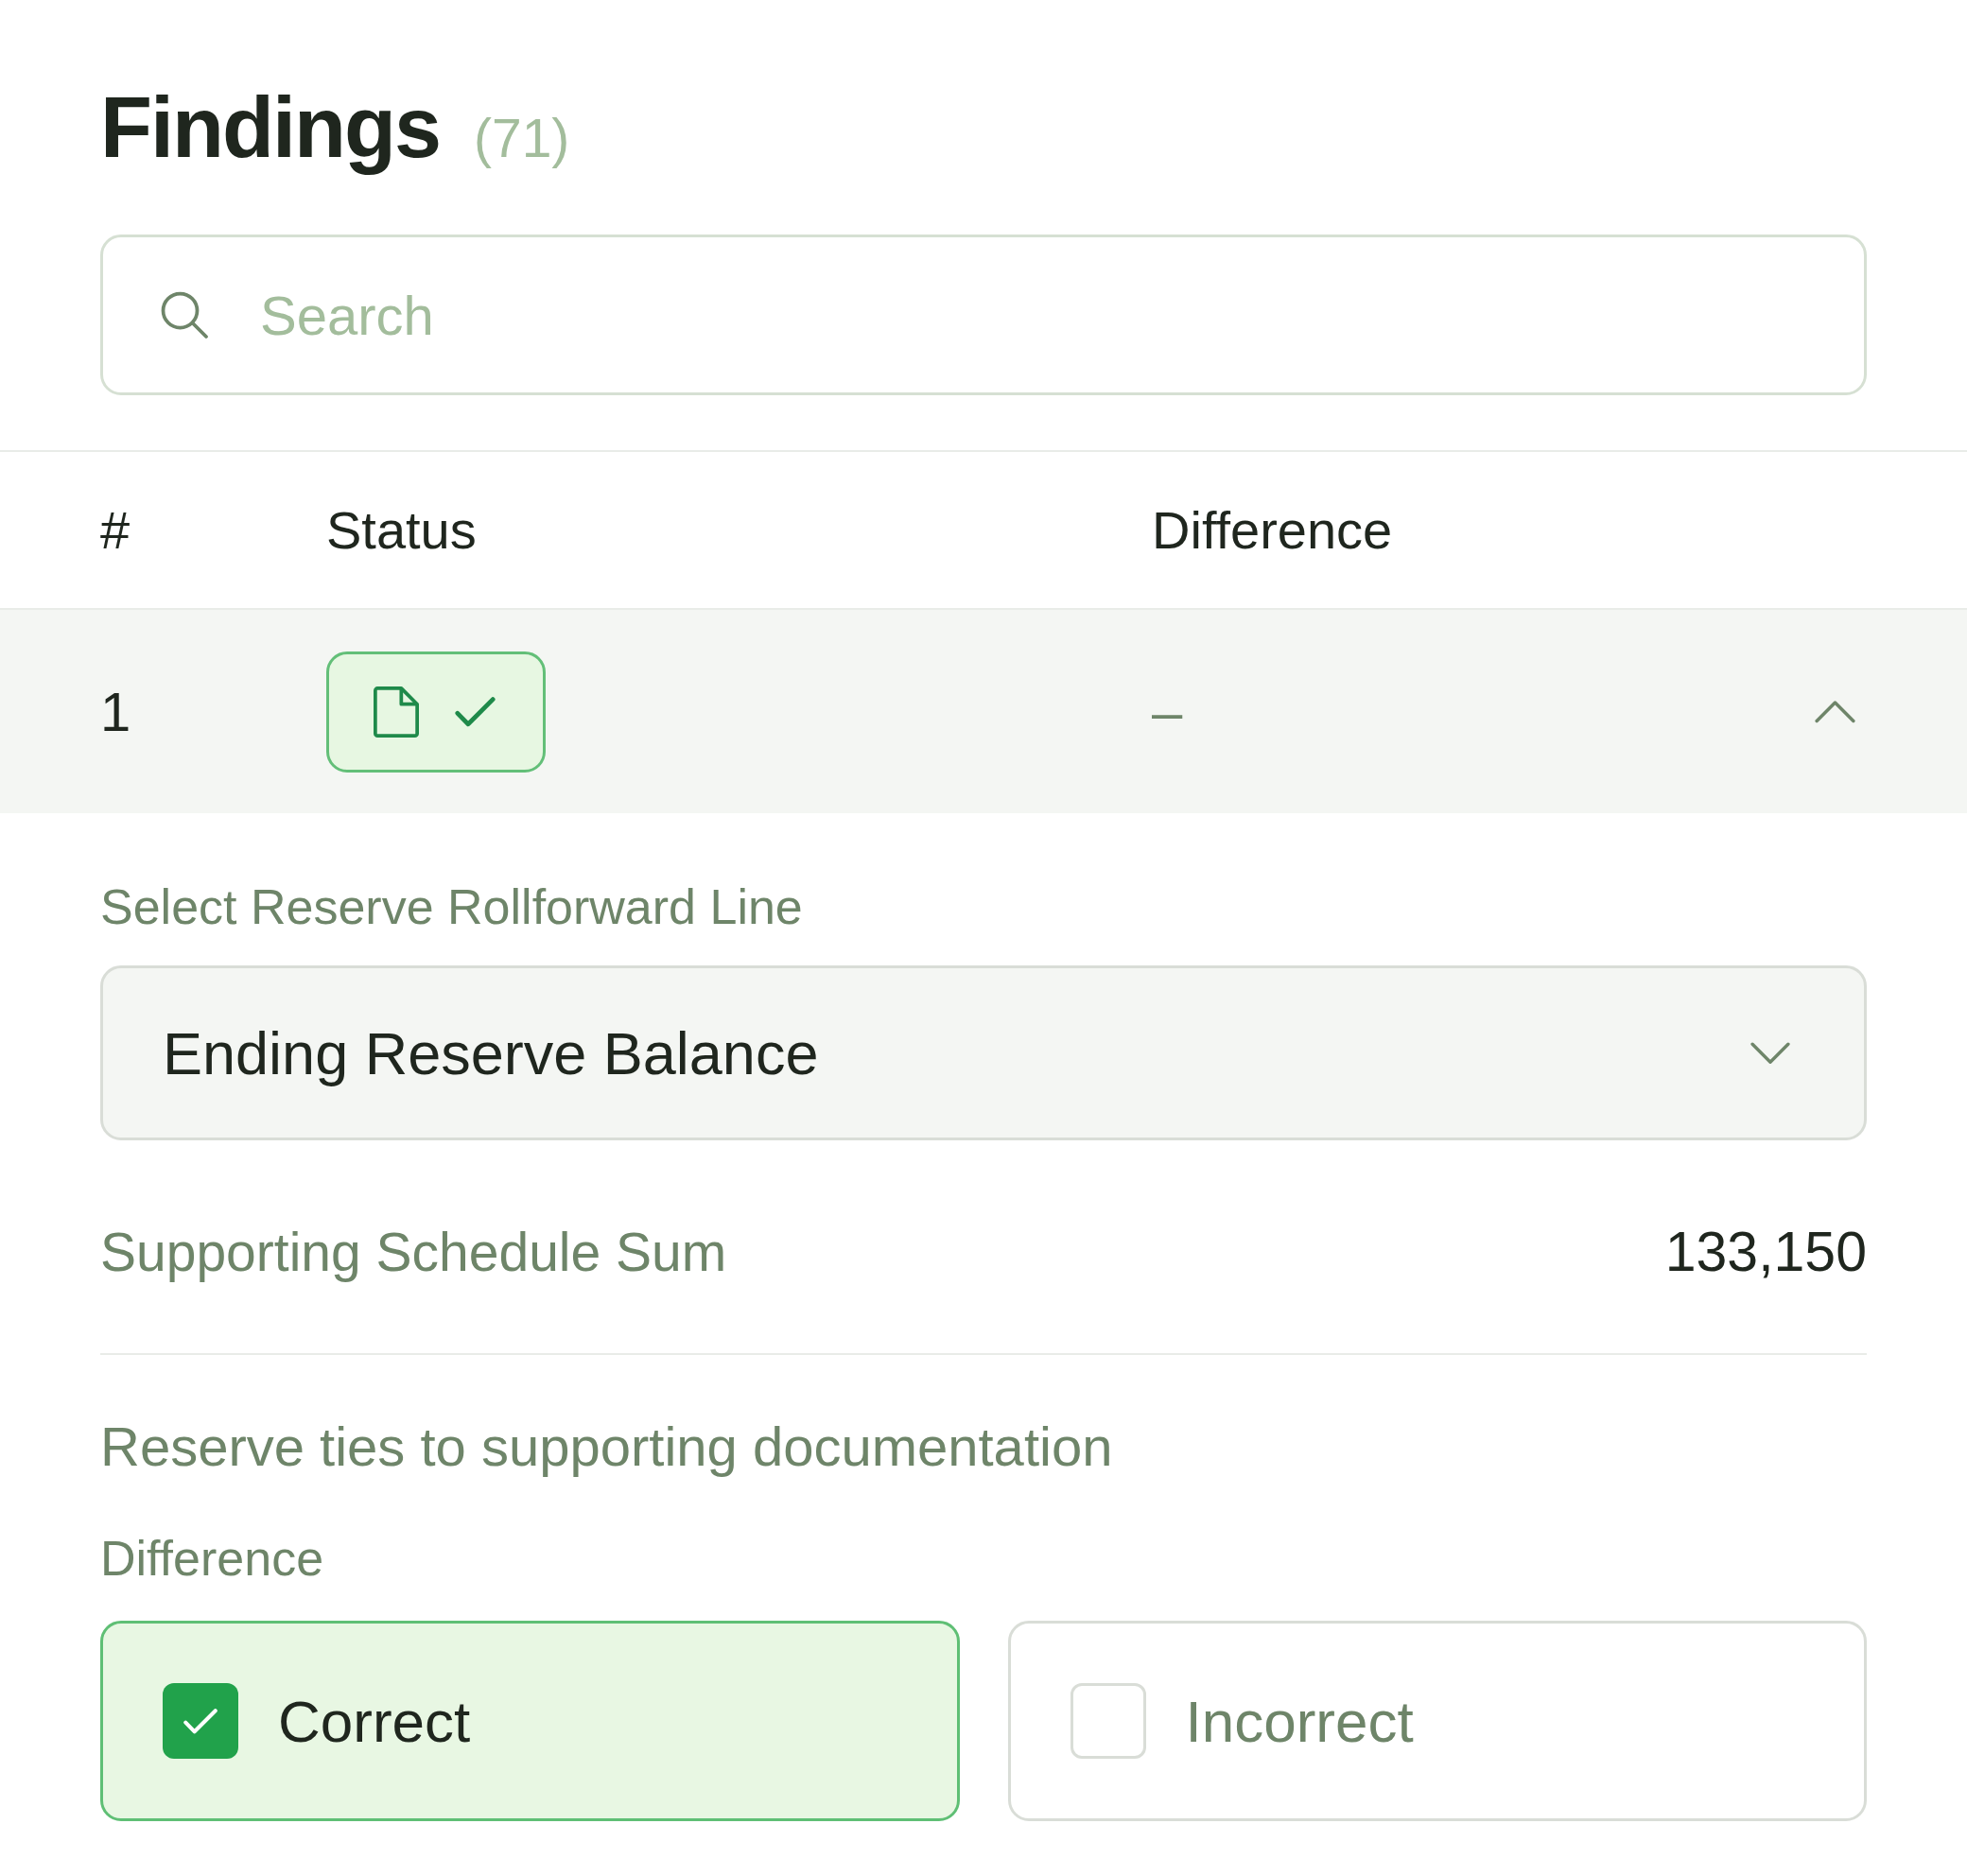 The width and height of the screenshot is (1967, 1876). I want to click on difference-value: –, so click(1168, 711).